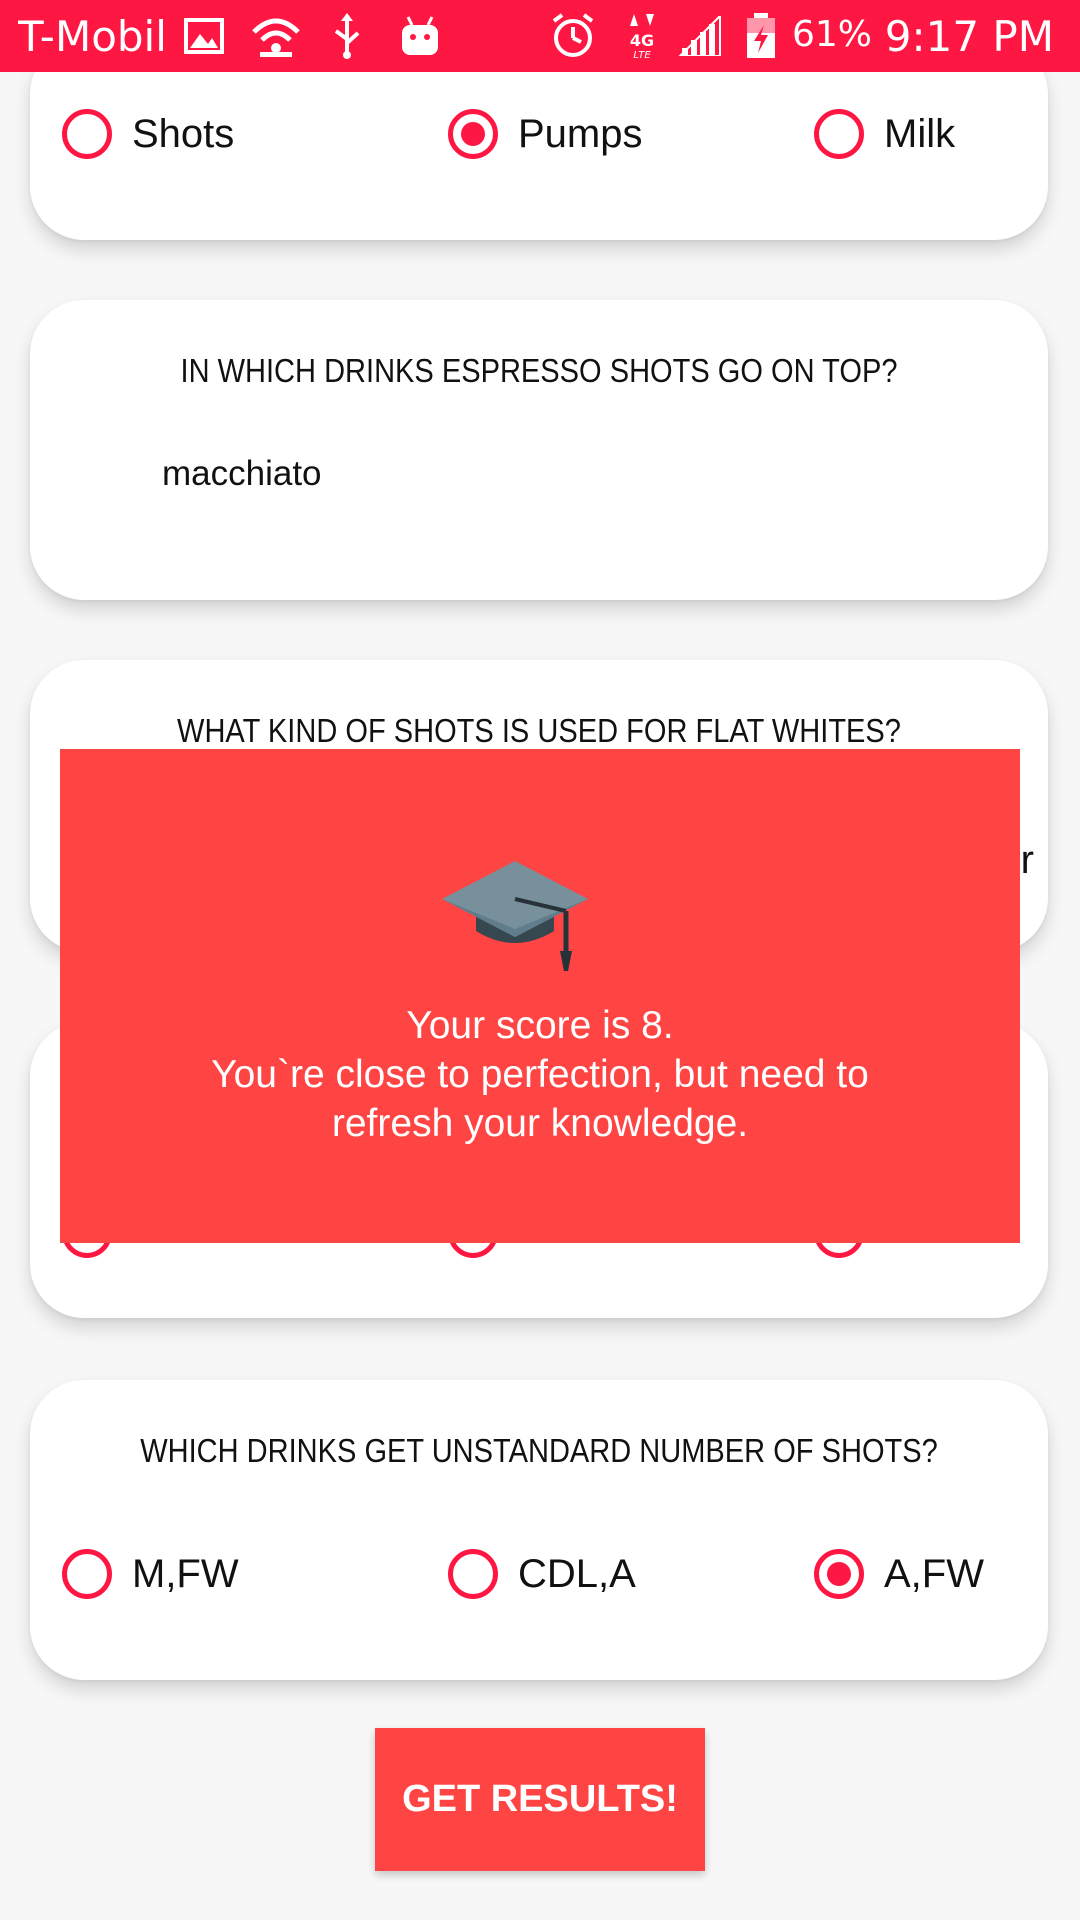 The width and height of the screenshot is (1080, 1920). I want to click on option-label-partial: r, so click(1027, 860).